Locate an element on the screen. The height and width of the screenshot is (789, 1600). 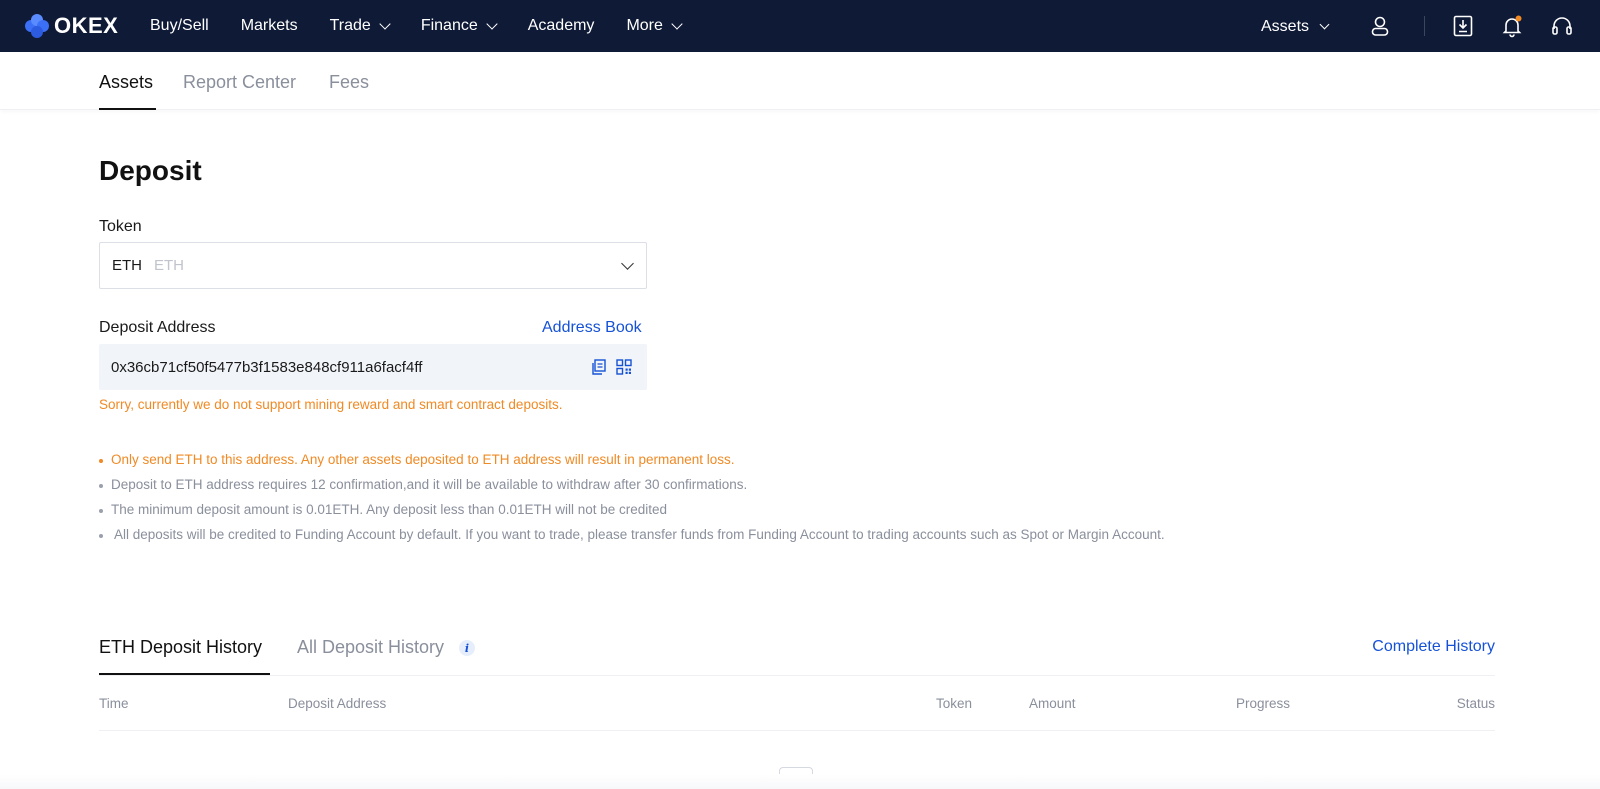
copy-icon is located at coordinates (599, 367).